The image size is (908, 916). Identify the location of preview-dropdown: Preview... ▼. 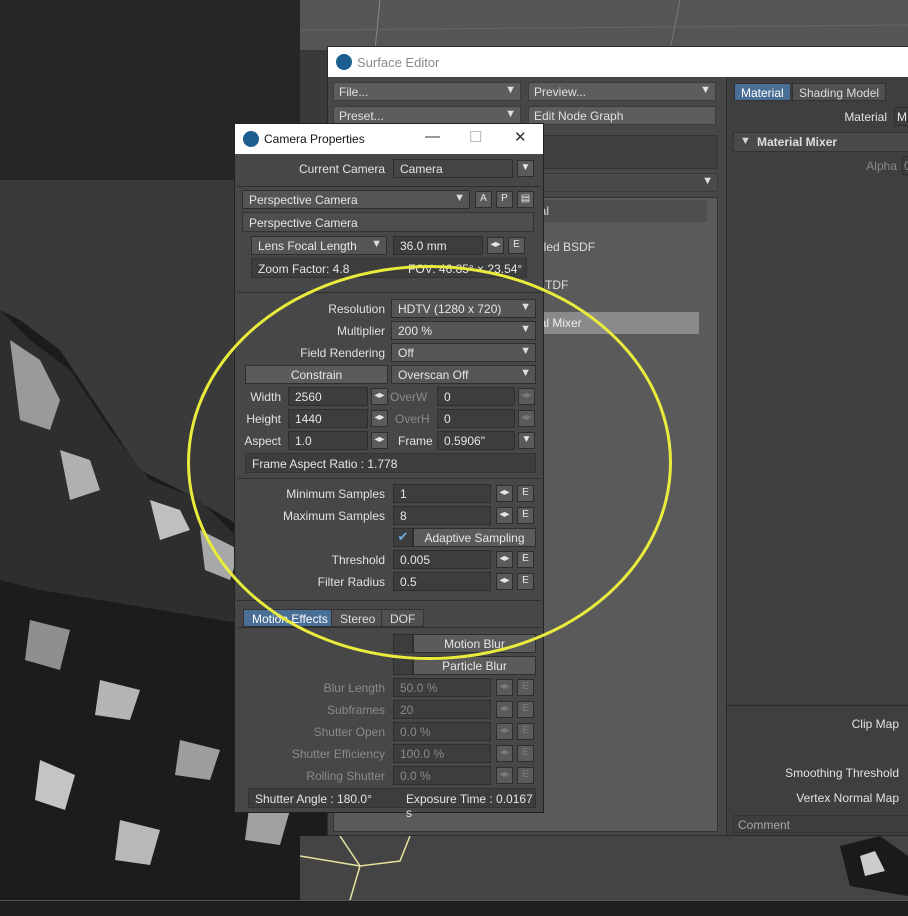
(622, 91).